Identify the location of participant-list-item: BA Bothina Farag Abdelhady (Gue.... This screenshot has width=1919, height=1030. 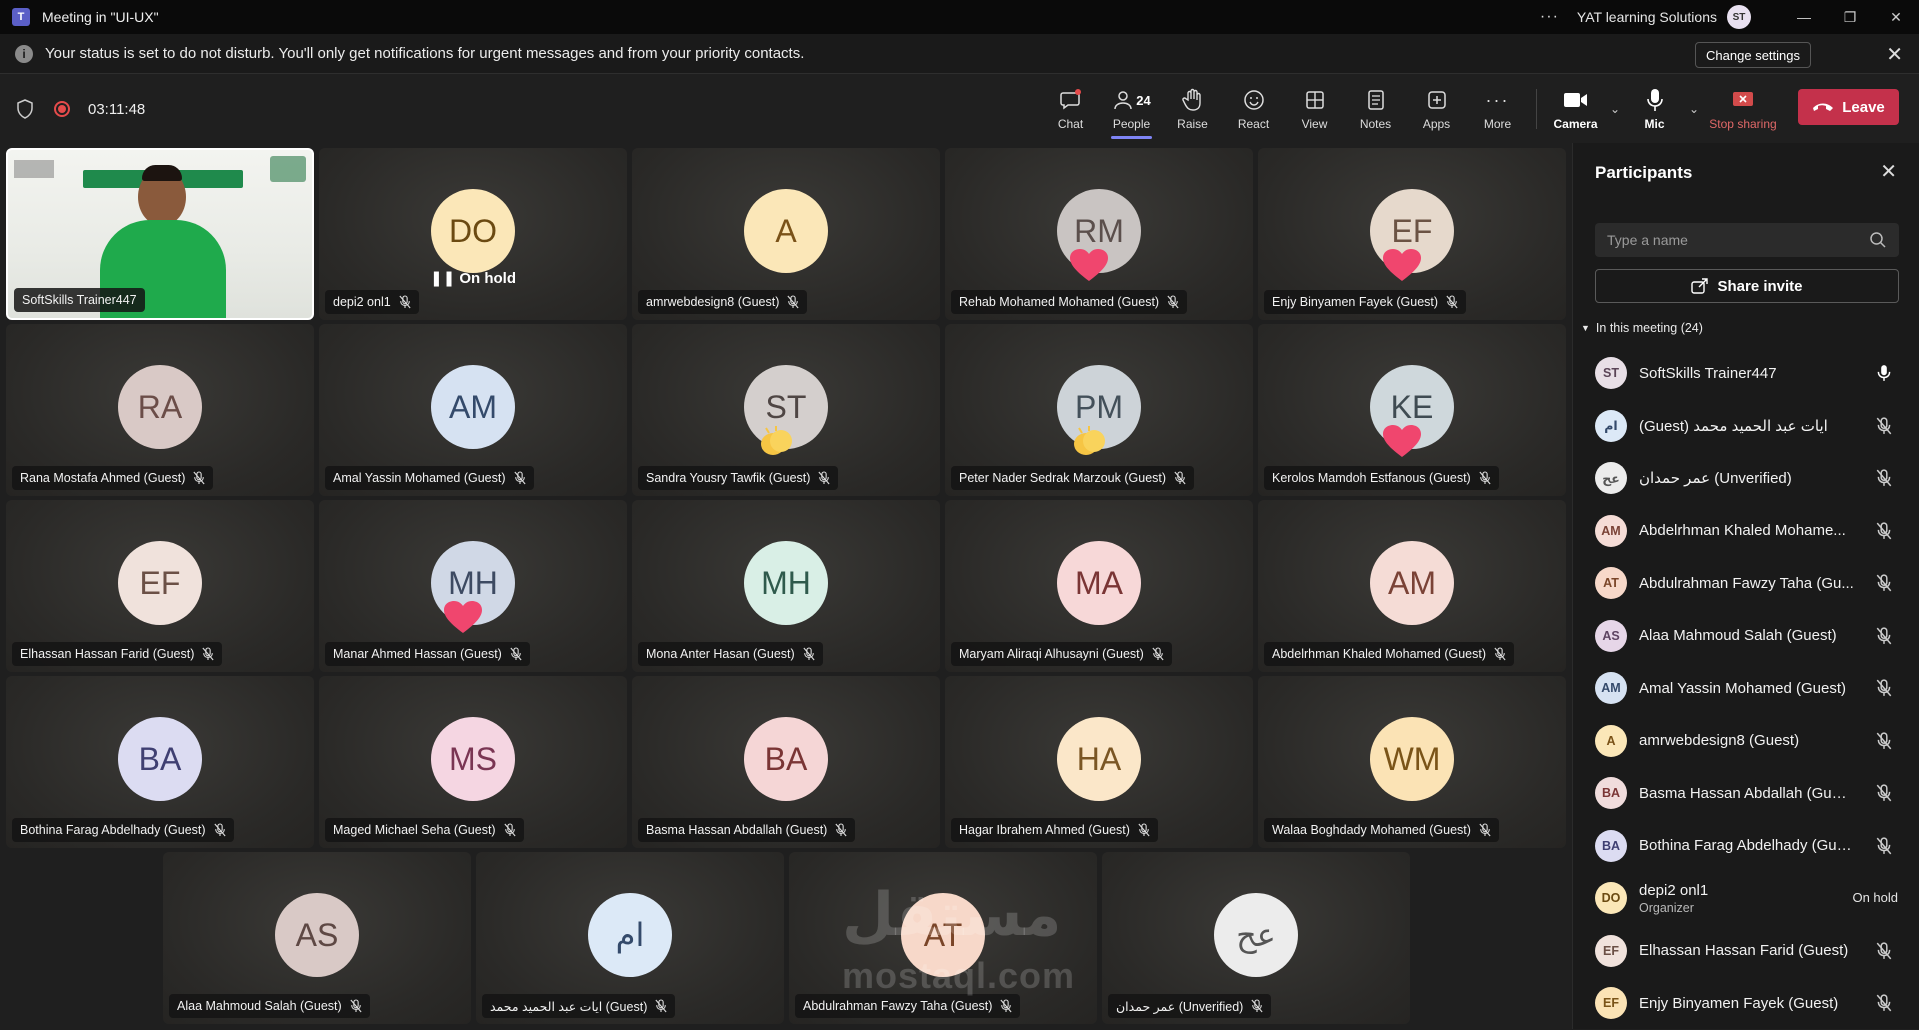
(1746, 846).